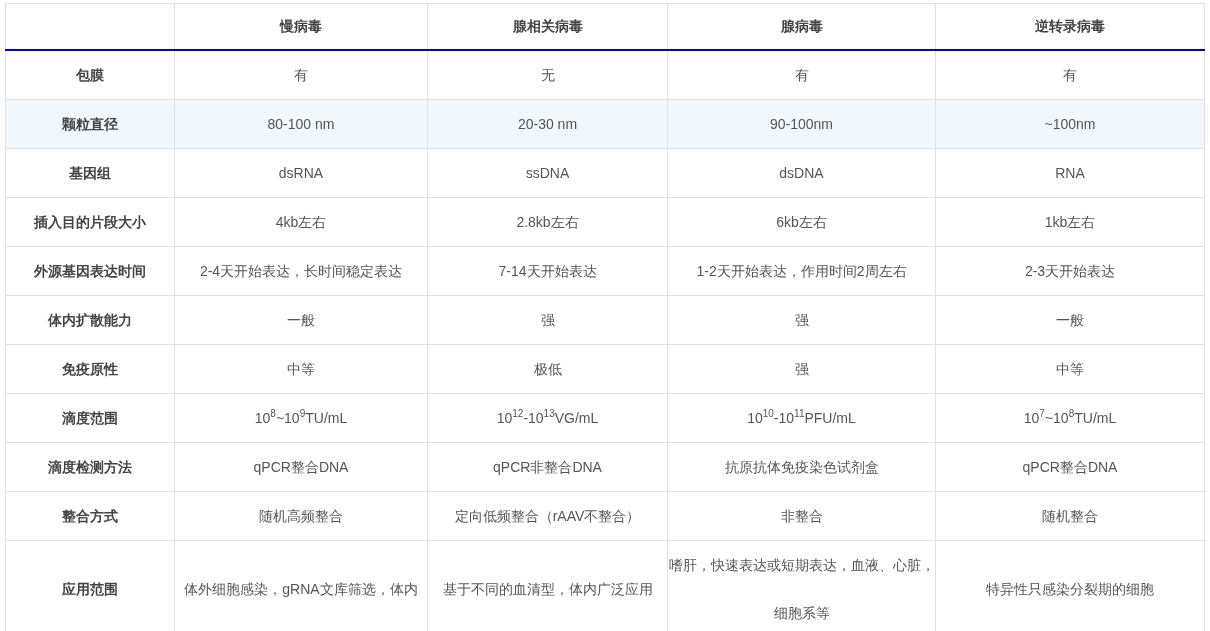 The height and width of the screenshot is (631, 1210). Describe the element at coordinates (1070, 124) in the screenshot. I see `table-cell-text: ~100nm` at that location.